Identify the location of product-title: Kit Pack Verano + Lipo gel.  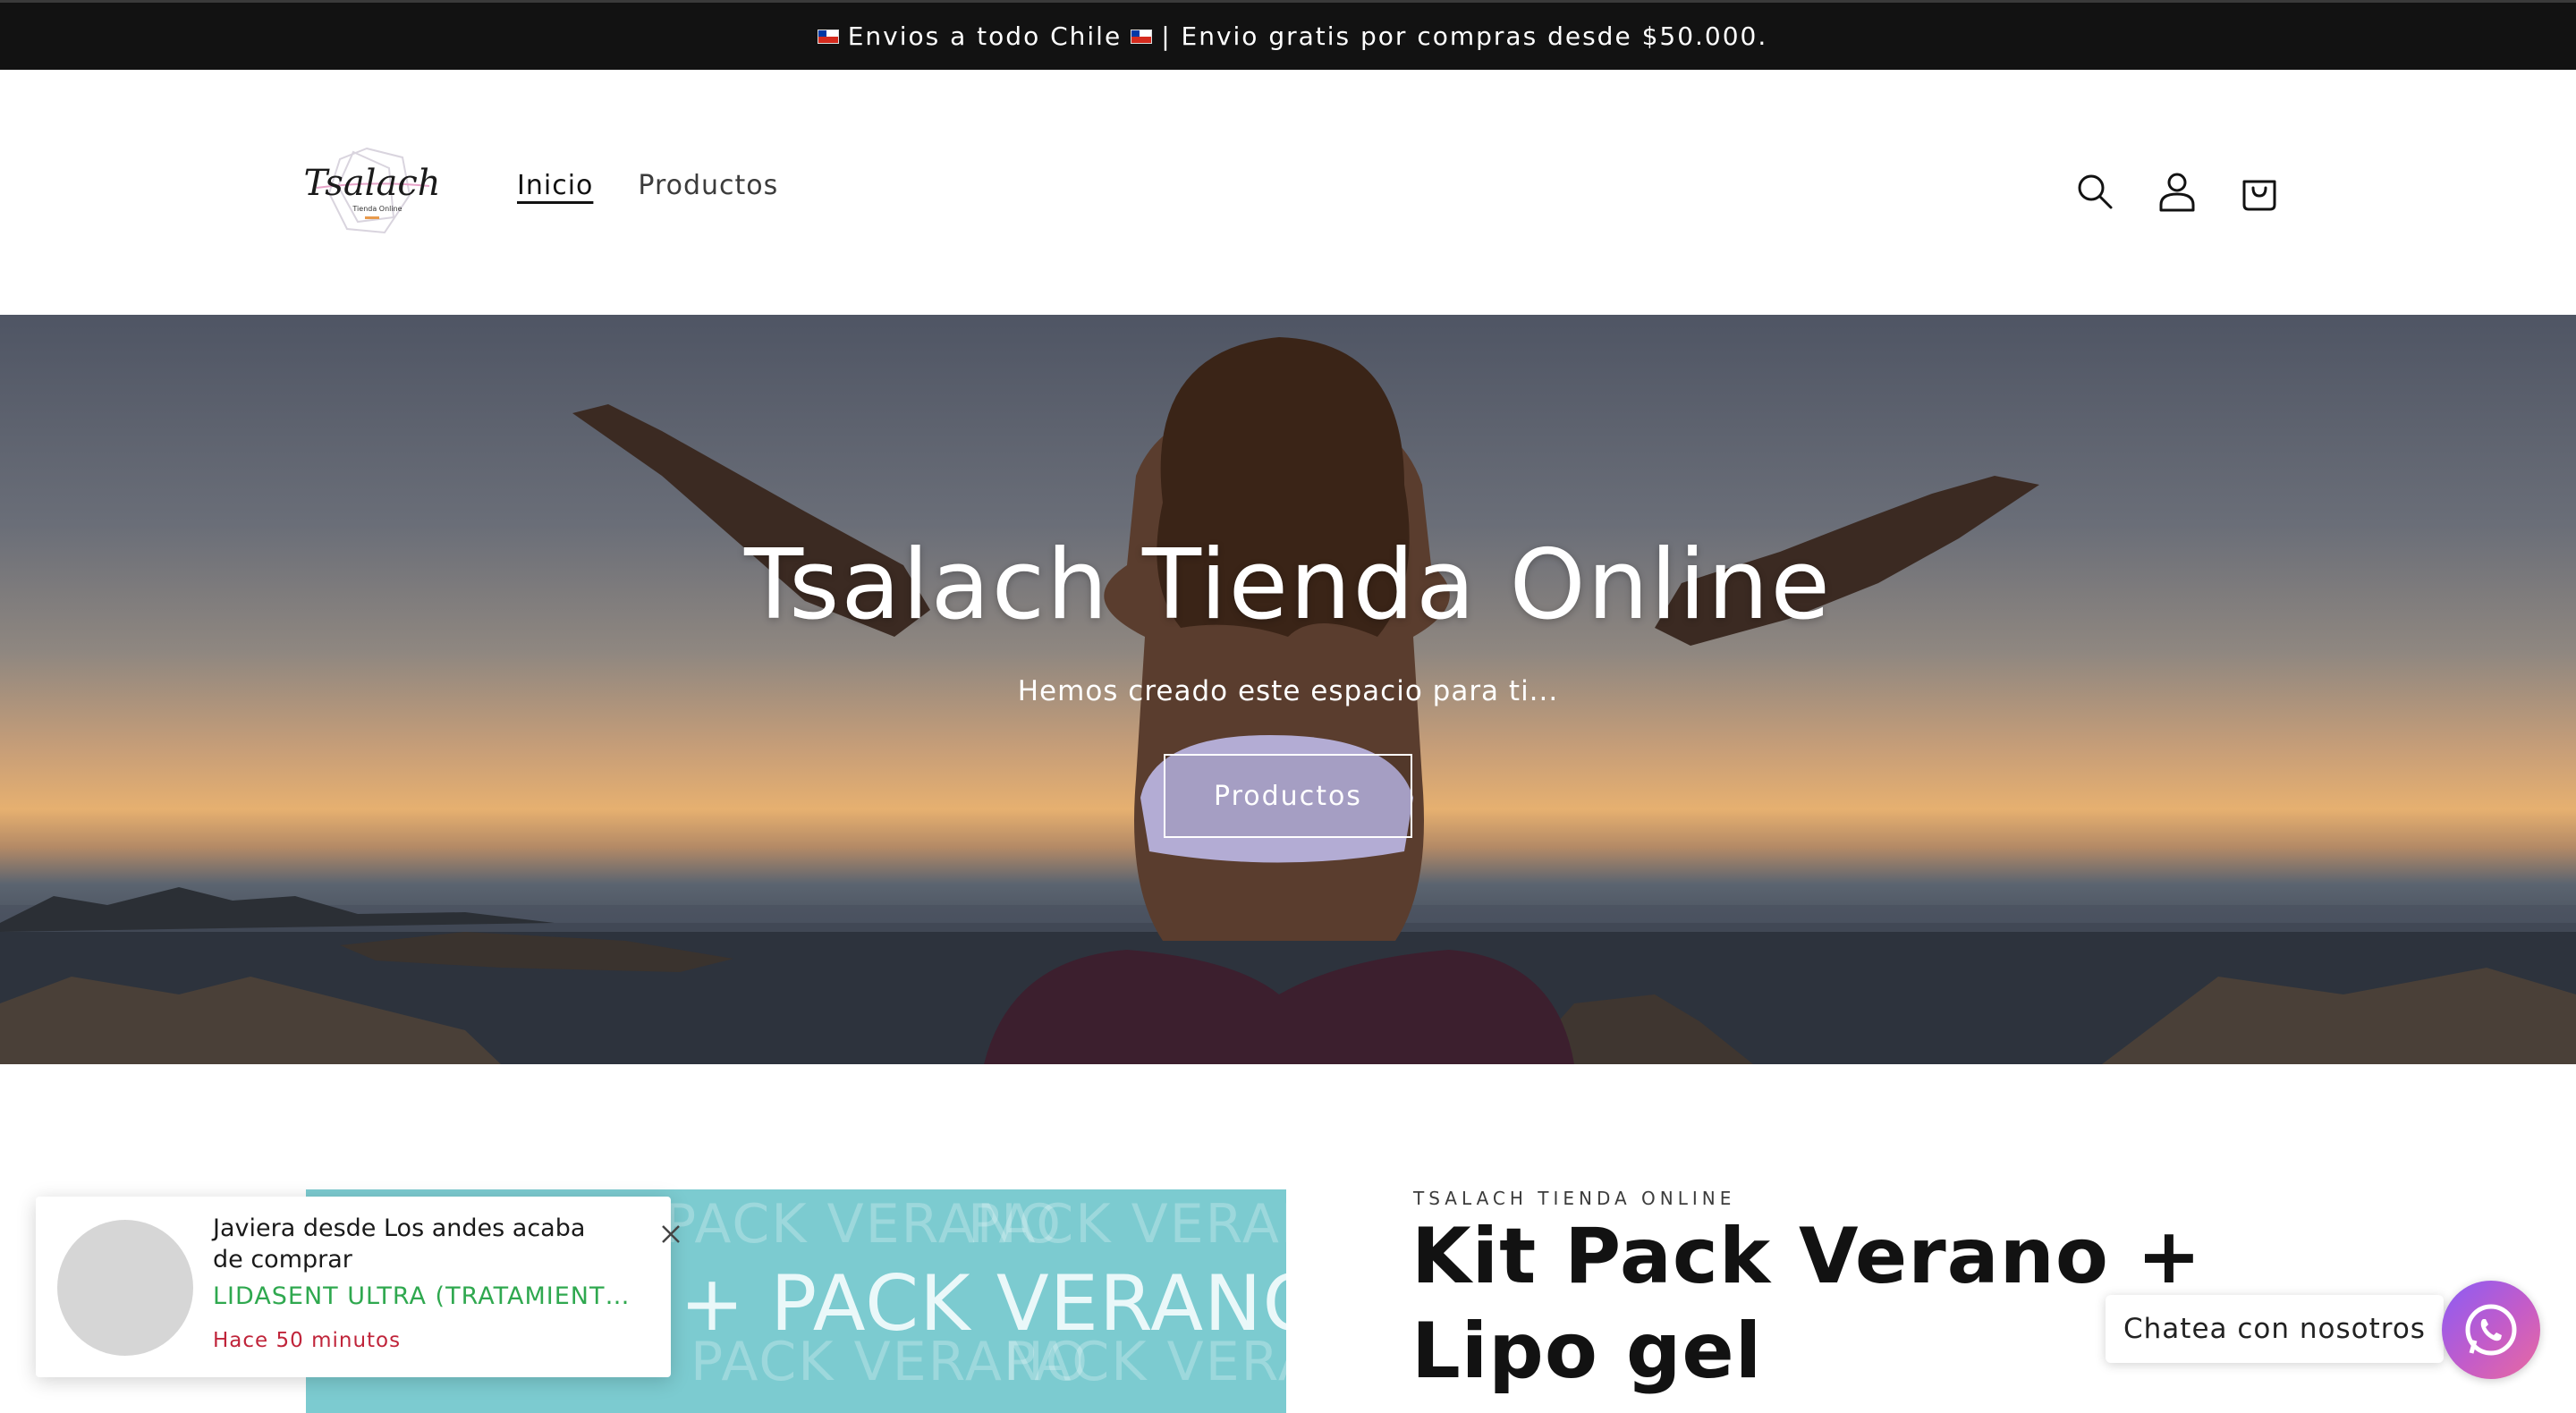
(1813, 1304).